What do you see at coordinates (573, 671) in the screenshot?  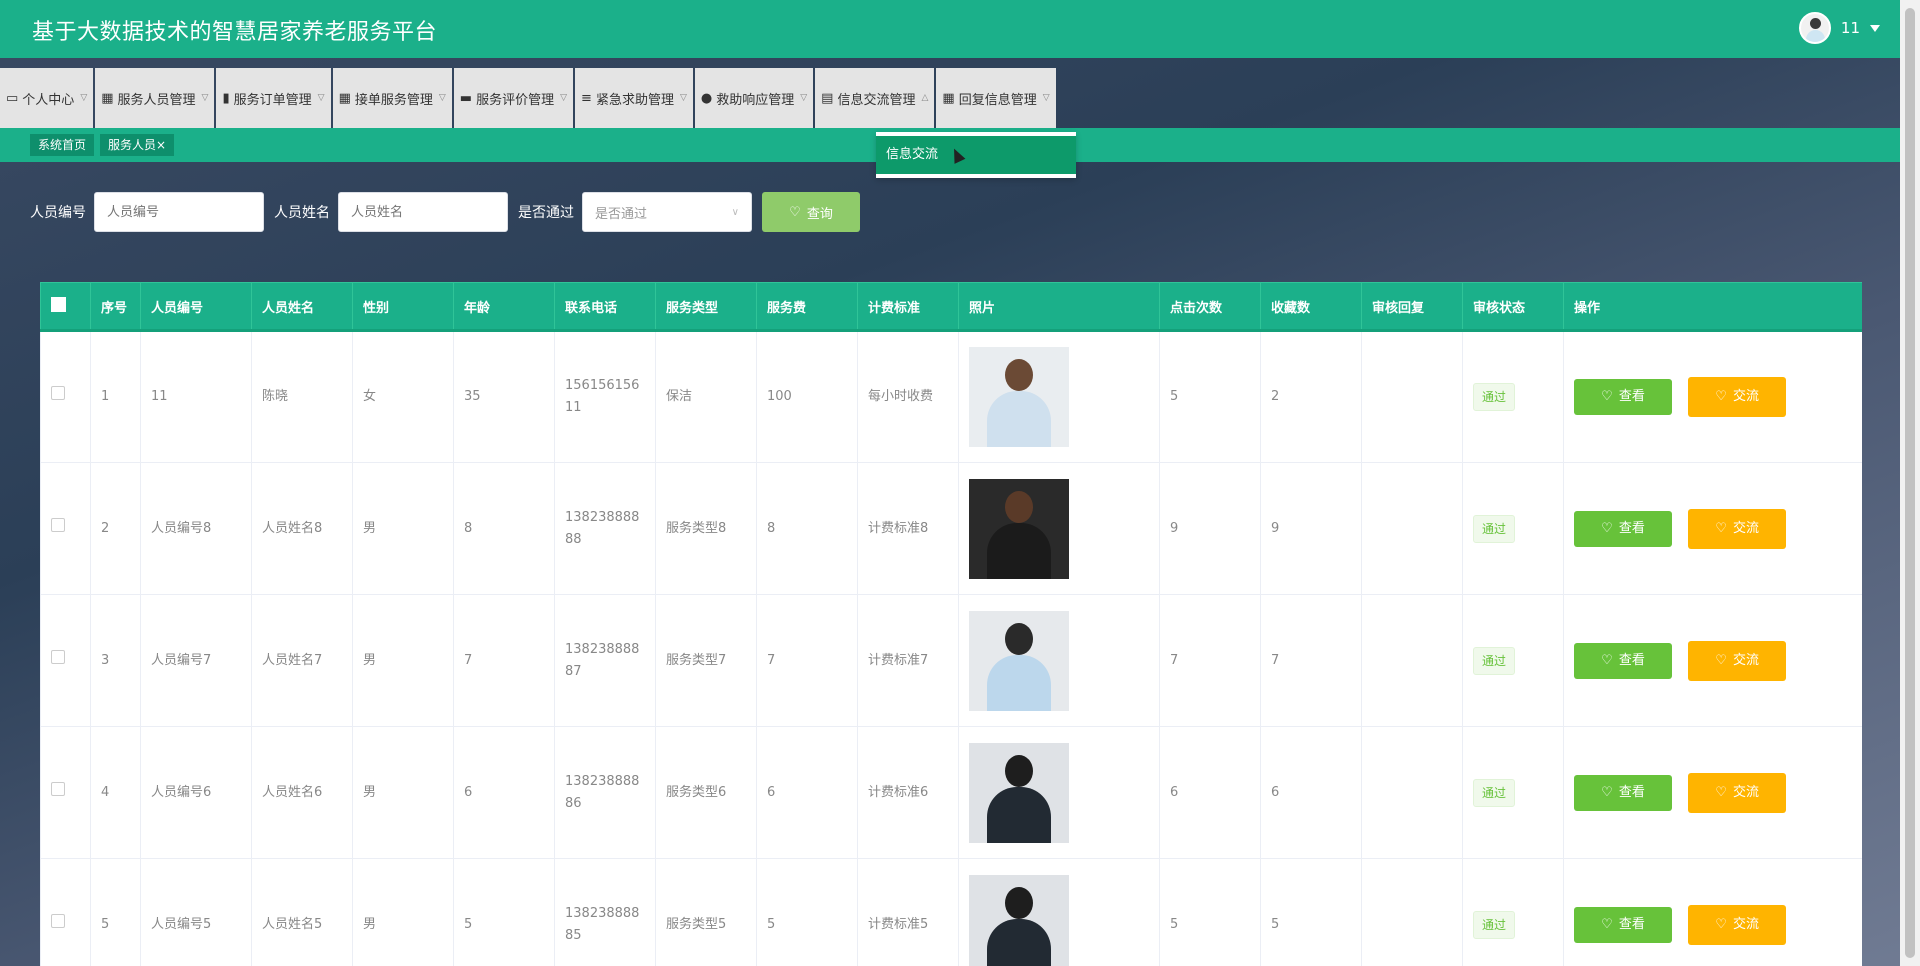 I see `phone-line-2: 87` at bounding box center [573, 671].